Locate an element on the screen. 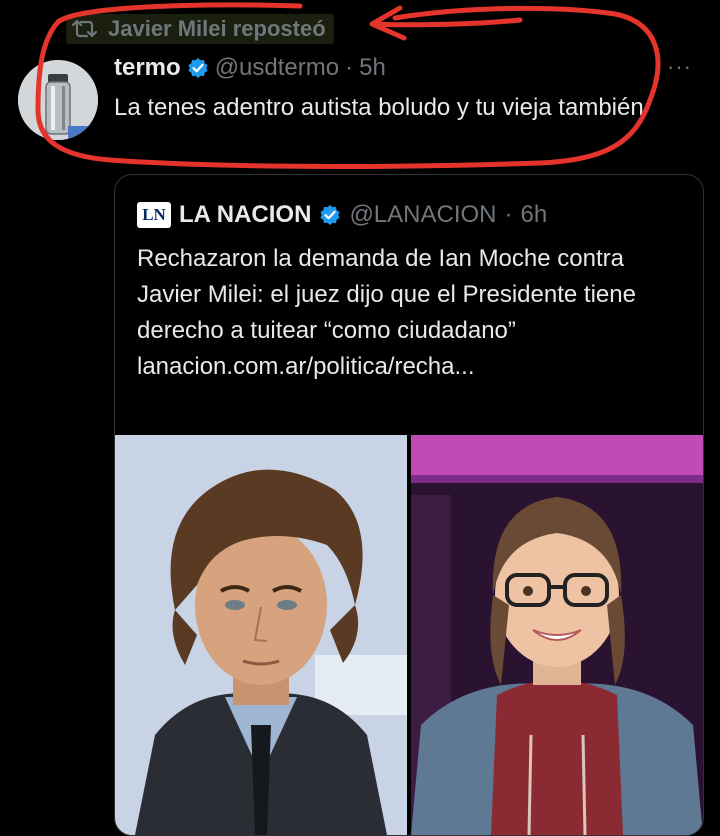 The height and width of the screenshot is (836, 720). repost-icon is located at coordinates (85, 28).